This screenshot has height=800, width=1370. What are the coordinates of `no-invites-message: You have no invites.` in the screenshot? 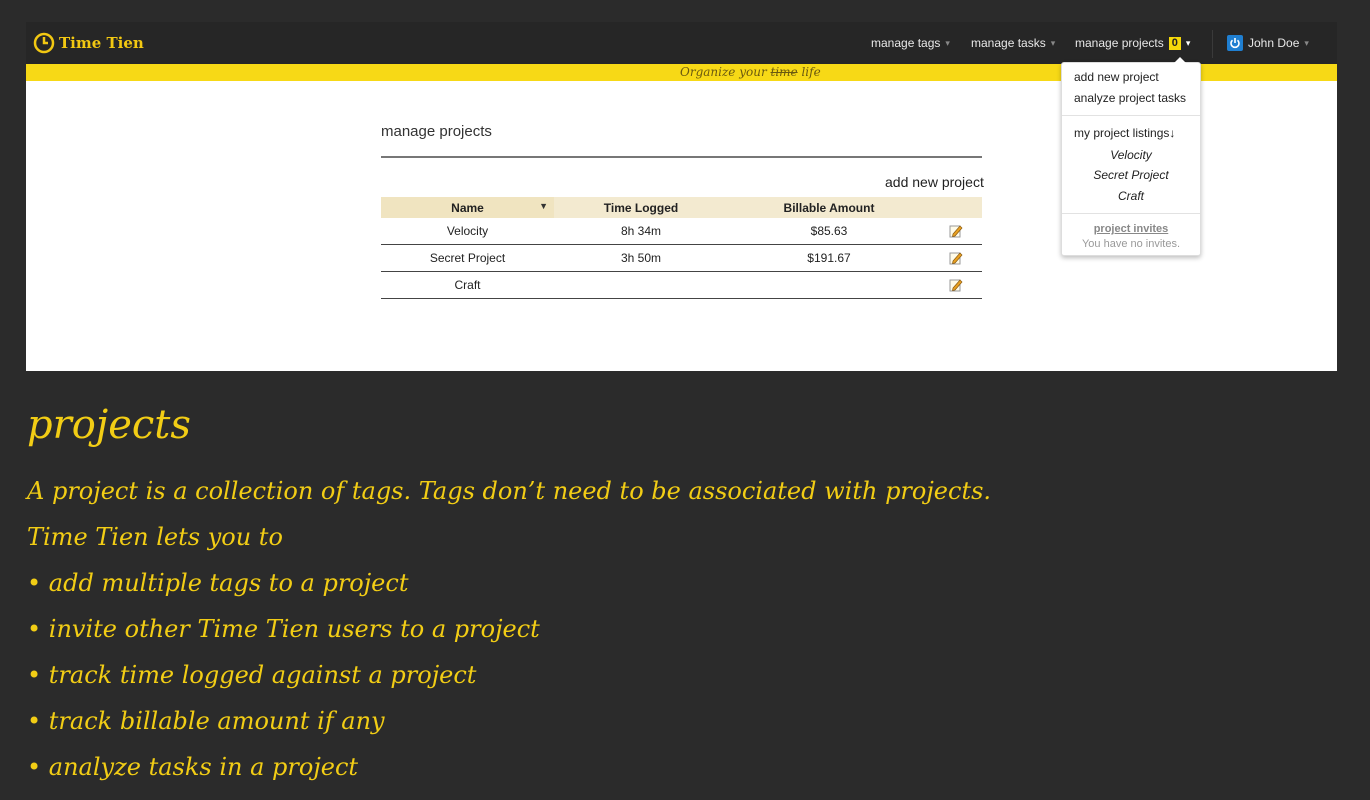 It's located at (1131, 244).